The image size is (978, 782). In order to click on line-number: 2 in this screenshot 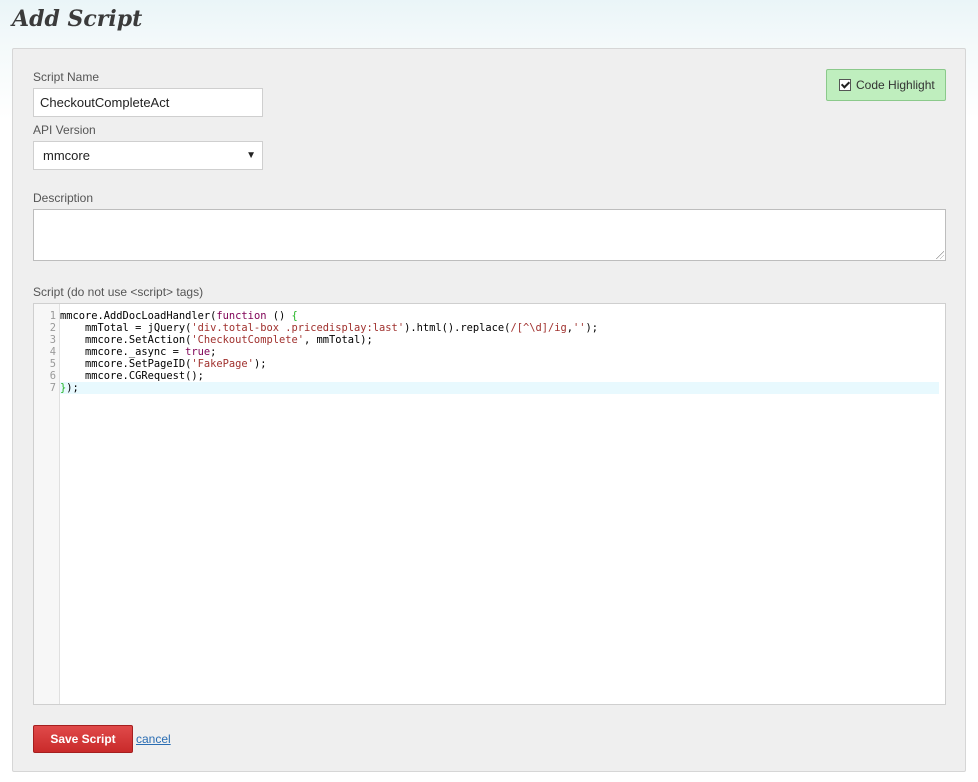, I will do `click(52, 328)`.